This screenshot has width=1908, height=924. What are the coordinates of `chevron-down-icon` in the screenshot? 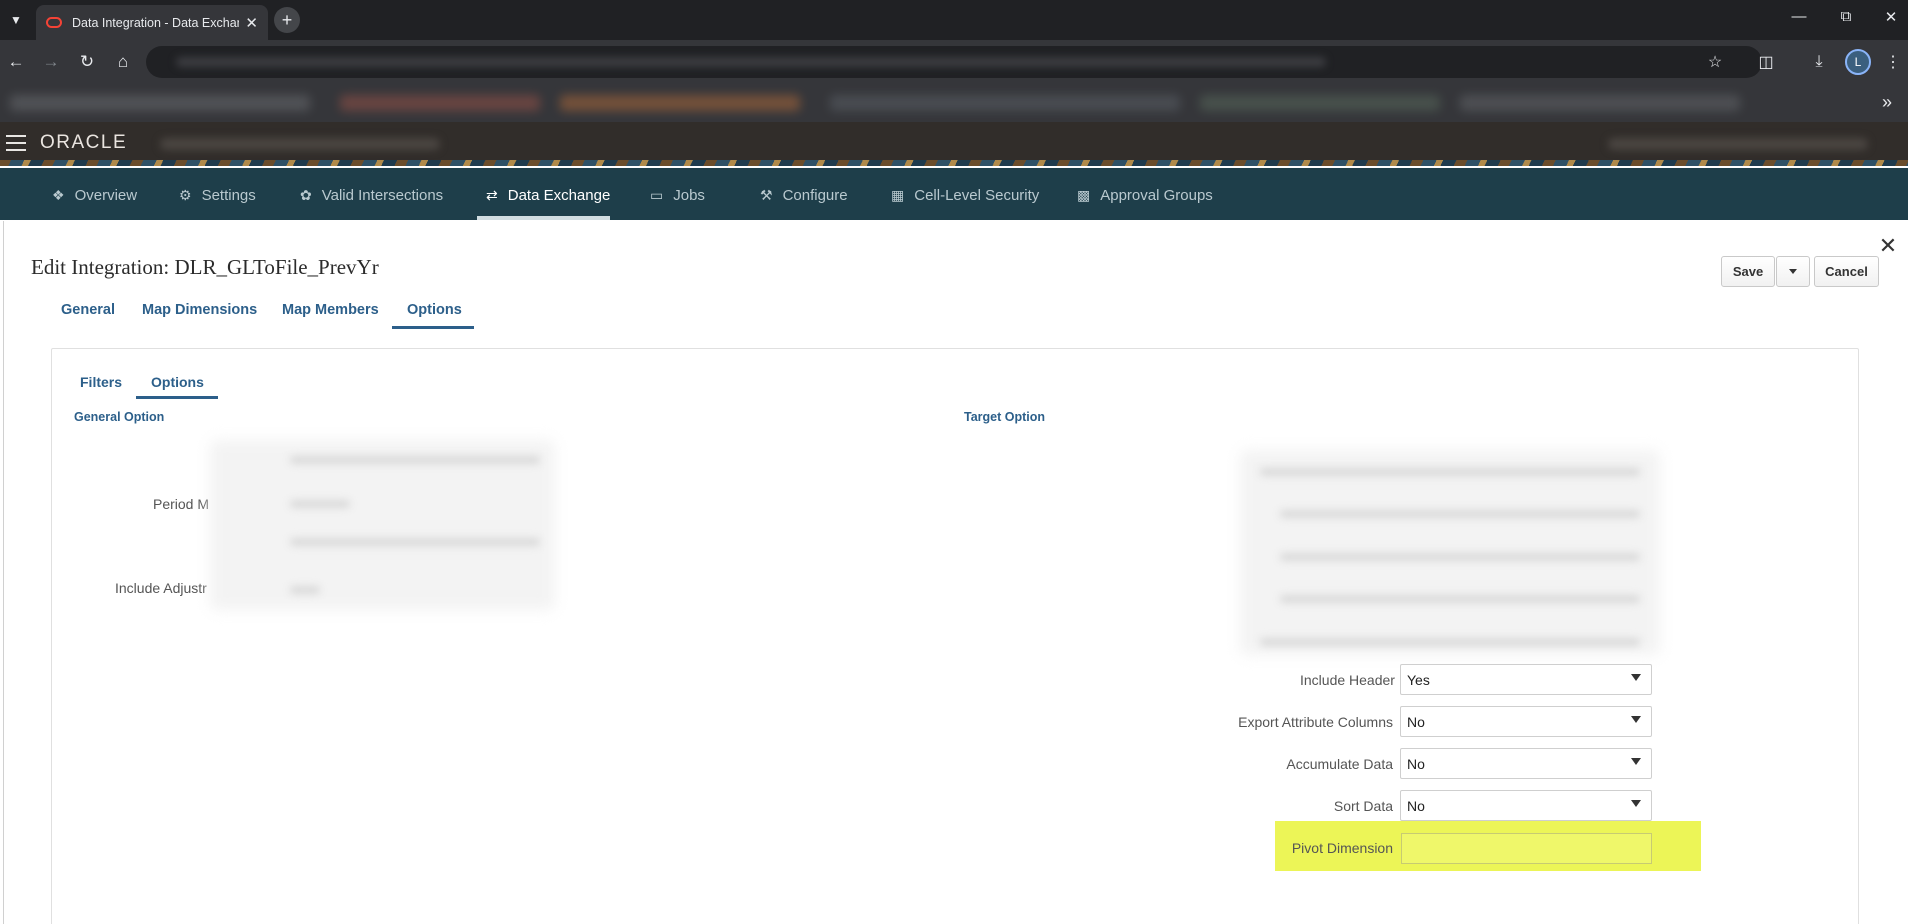 It's located at (1793, 271).